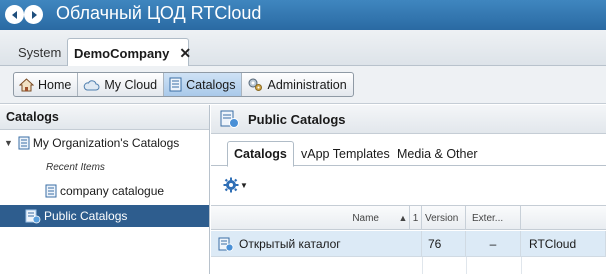 Image resolution: width=606 pixels, height=274 pixels. What do you see at coordinates (493, 244) in the screenshot?
I see `cell-external: –` at bounding box center [493, 244].